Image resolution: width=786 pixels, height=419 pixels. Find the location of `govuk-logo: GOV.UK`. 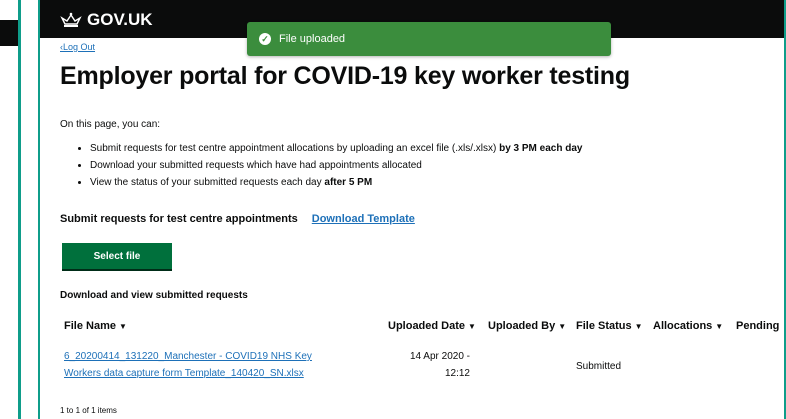

govuk-logo: GOV.UK is located at coordinates (106, 20).